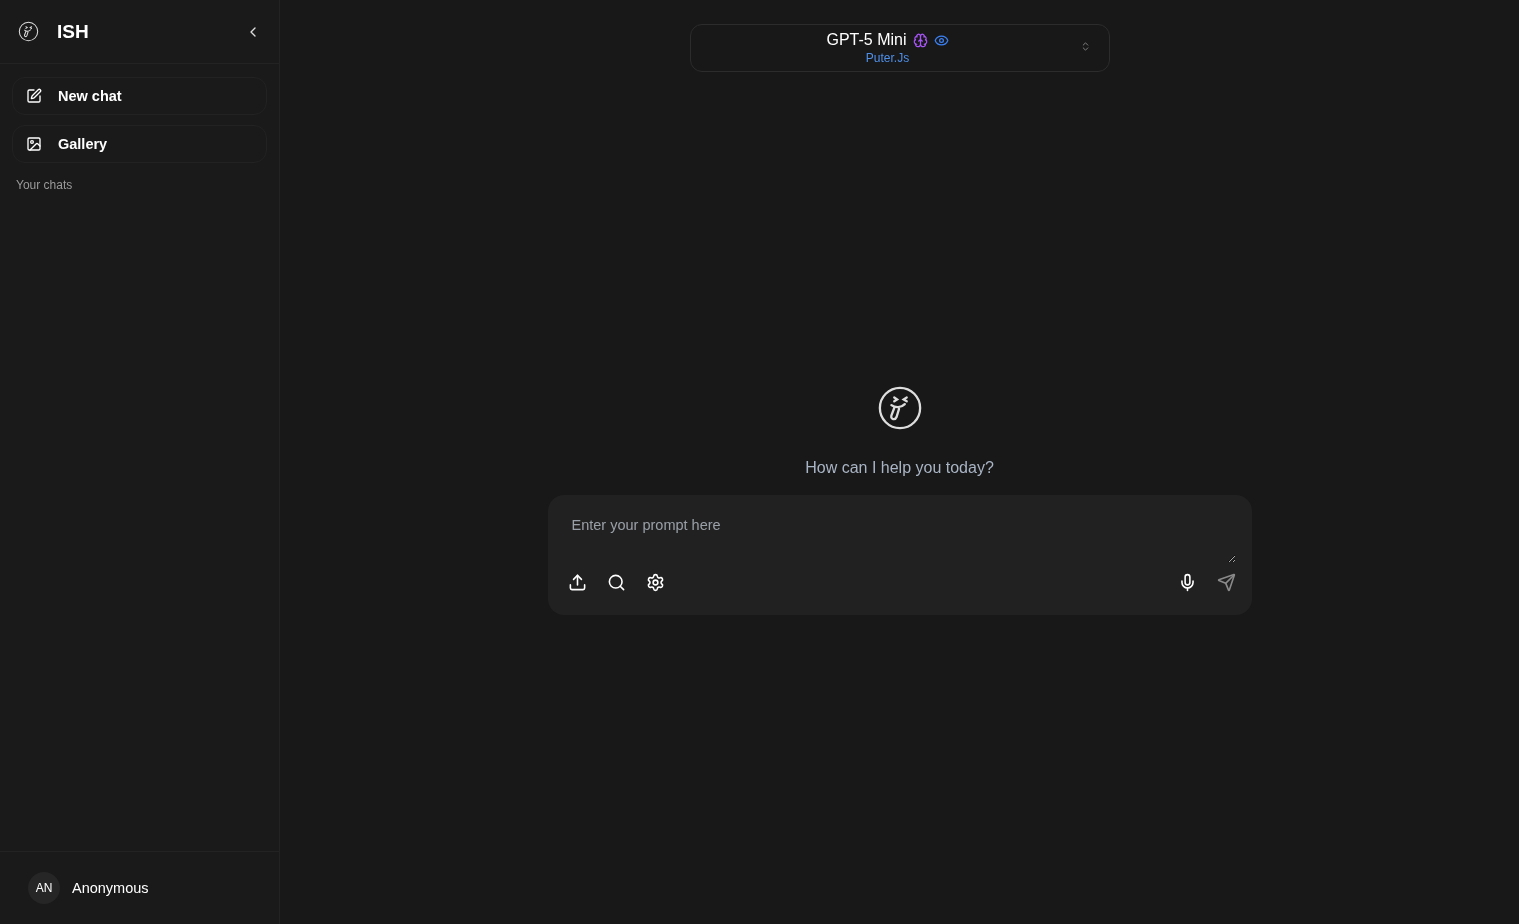 This screenshot has height=924, width=1519. I want to click on prompt-field: Enter your prompt here, so click(899, 555).